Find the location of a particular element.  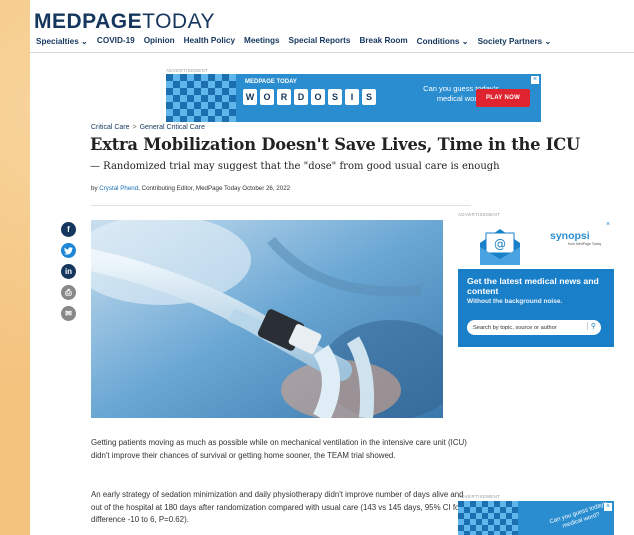

nav-item-label: Specialties is located at coordinates (57, 41).